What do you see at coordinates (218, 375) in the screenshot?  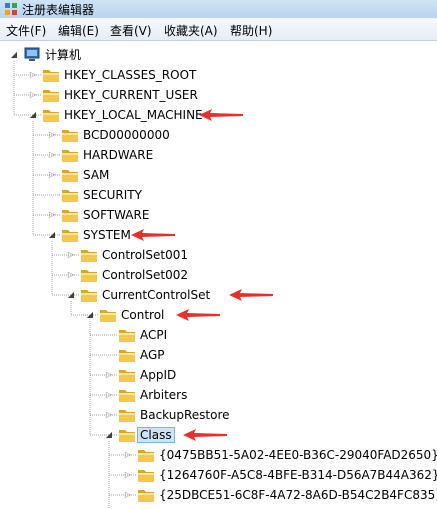 I see `tree-node: ▷ AppID` at bounding box center [218, 375].